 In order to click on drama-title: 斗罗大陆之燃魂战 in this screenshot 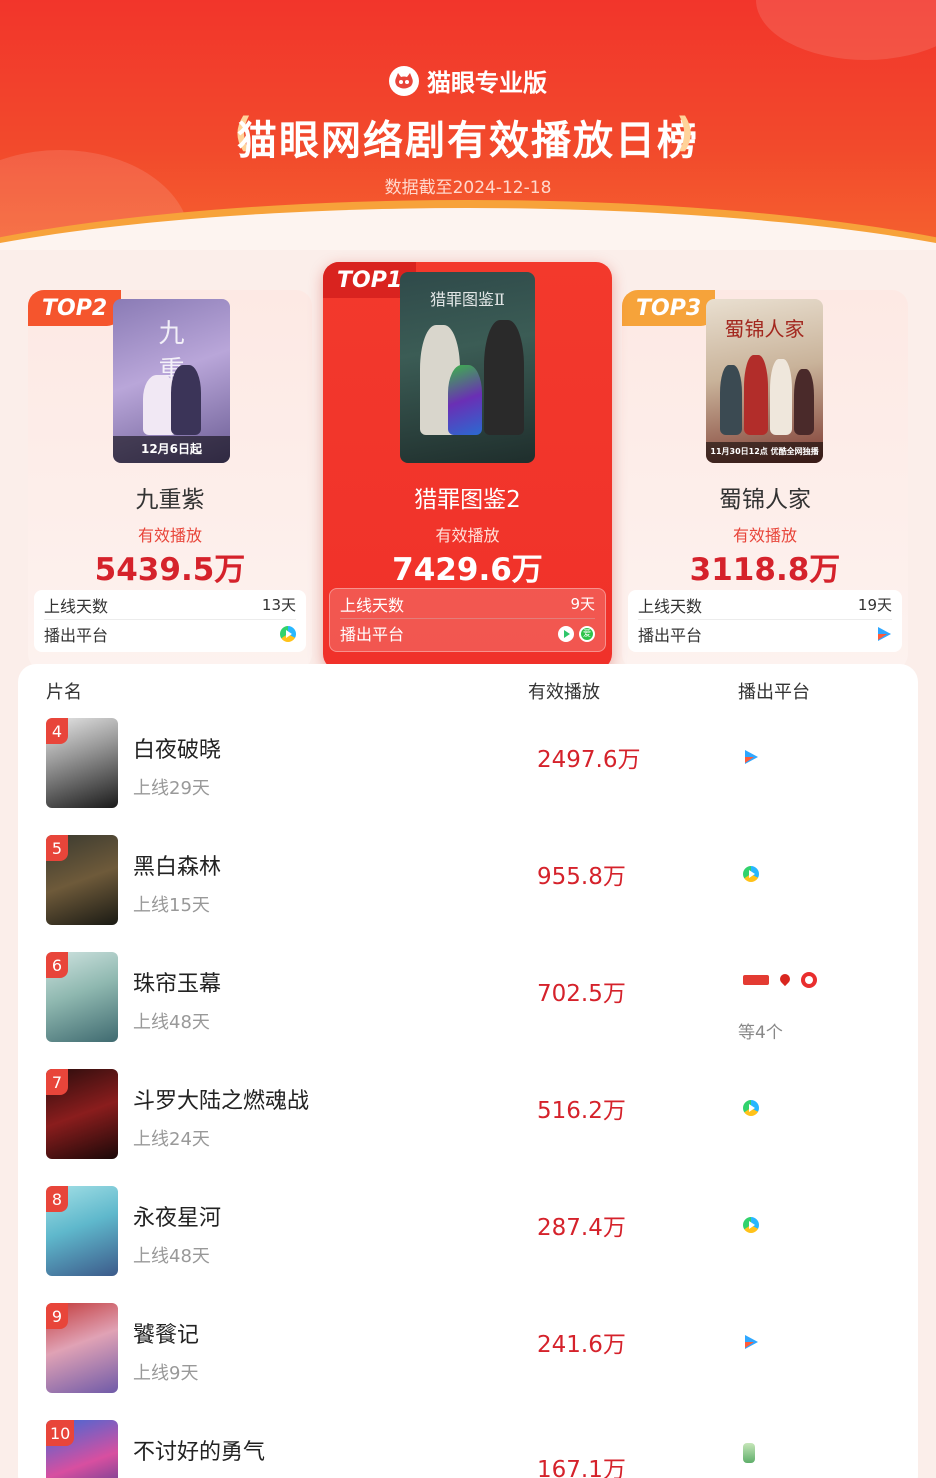, I will do `click(221, 1101)`.